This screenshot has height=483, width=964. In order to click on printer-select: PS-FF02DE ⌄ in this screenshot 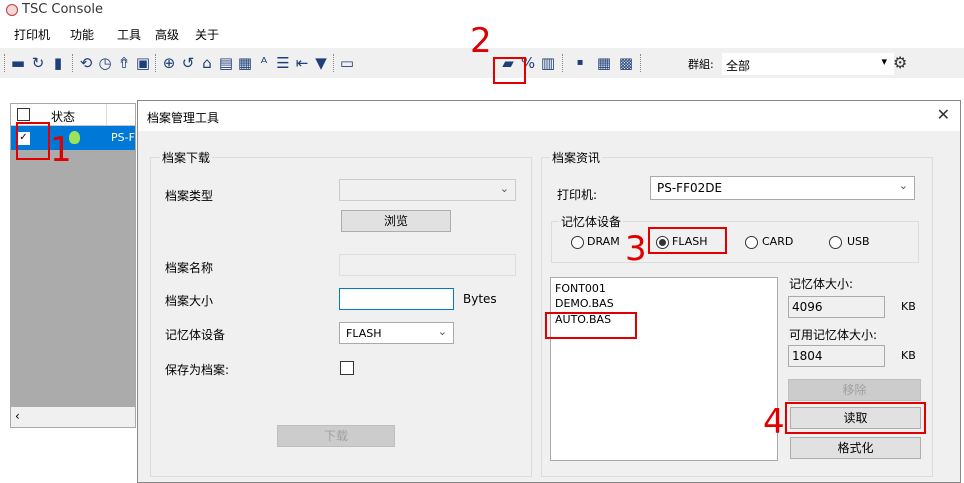, I will do `click(782, 188)`.